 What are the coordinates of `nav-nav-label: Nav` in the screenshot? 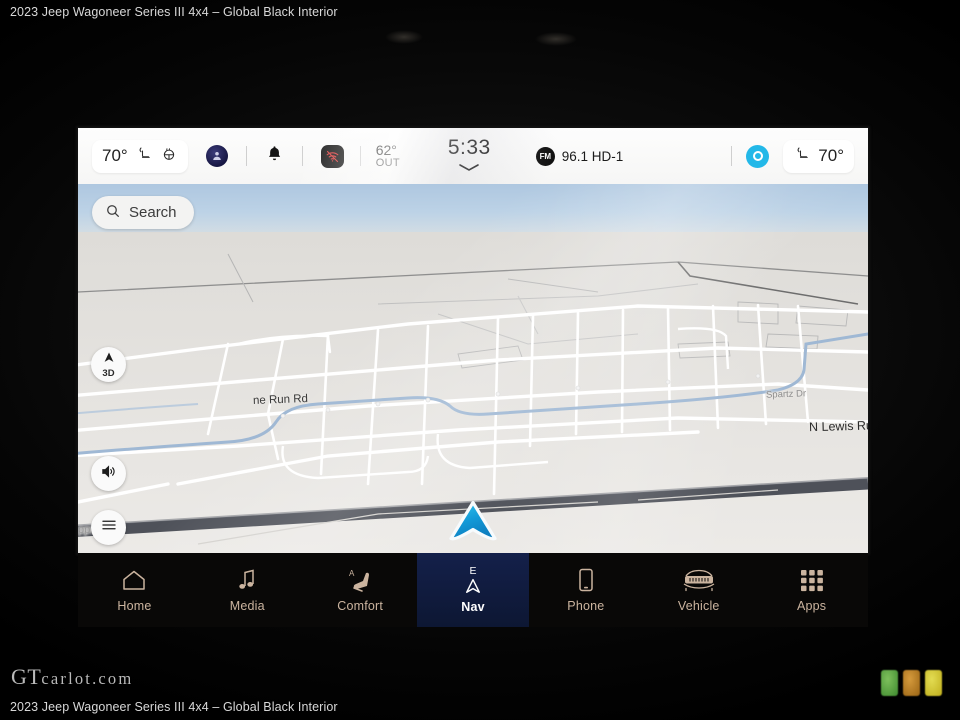 It's located at (473, 607).